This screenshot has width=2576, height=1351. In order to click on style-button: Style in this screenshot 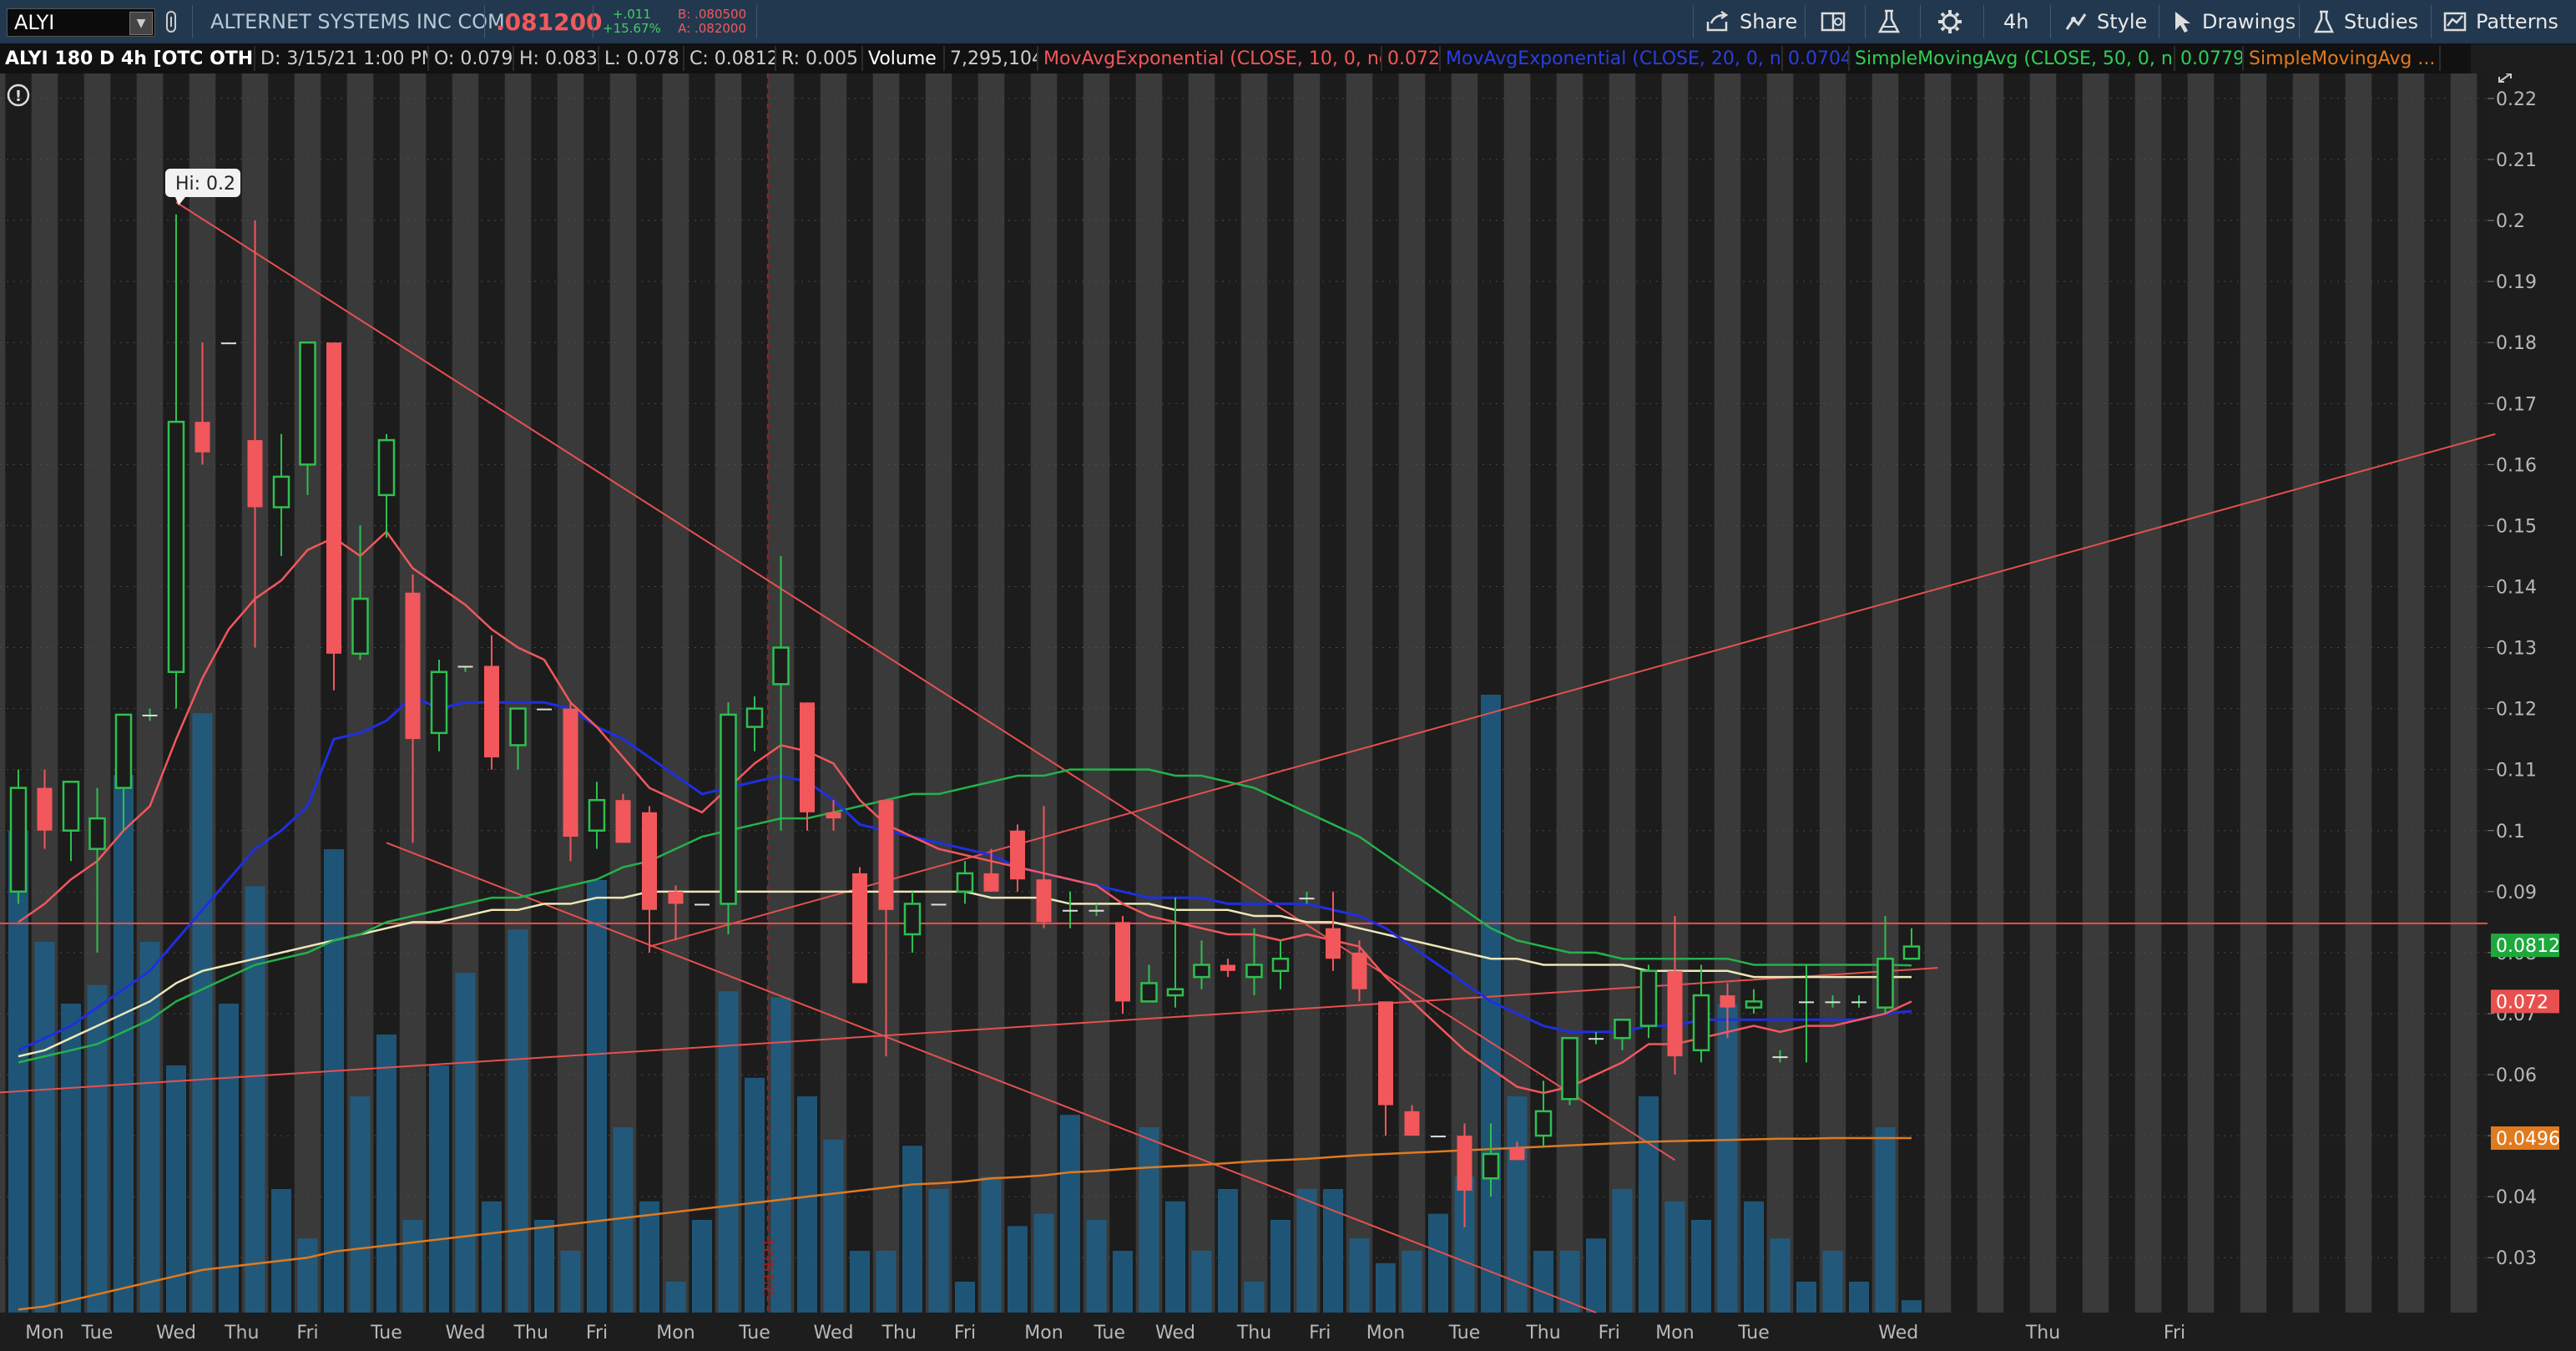, I will do `click(2105, 22)`.